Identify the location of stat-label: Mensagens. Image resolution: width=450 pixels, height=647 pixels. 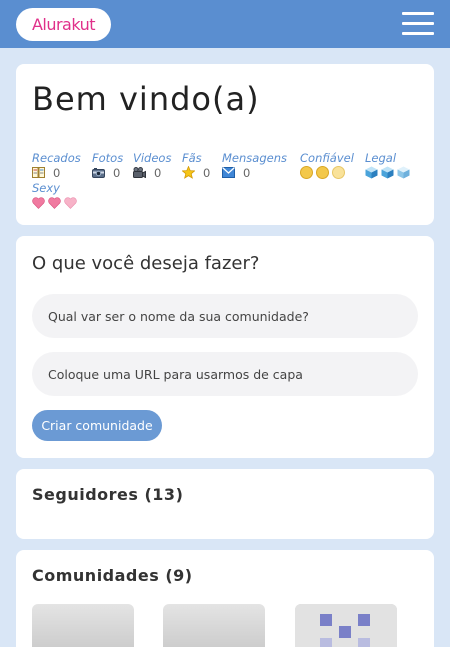
(254, 158).